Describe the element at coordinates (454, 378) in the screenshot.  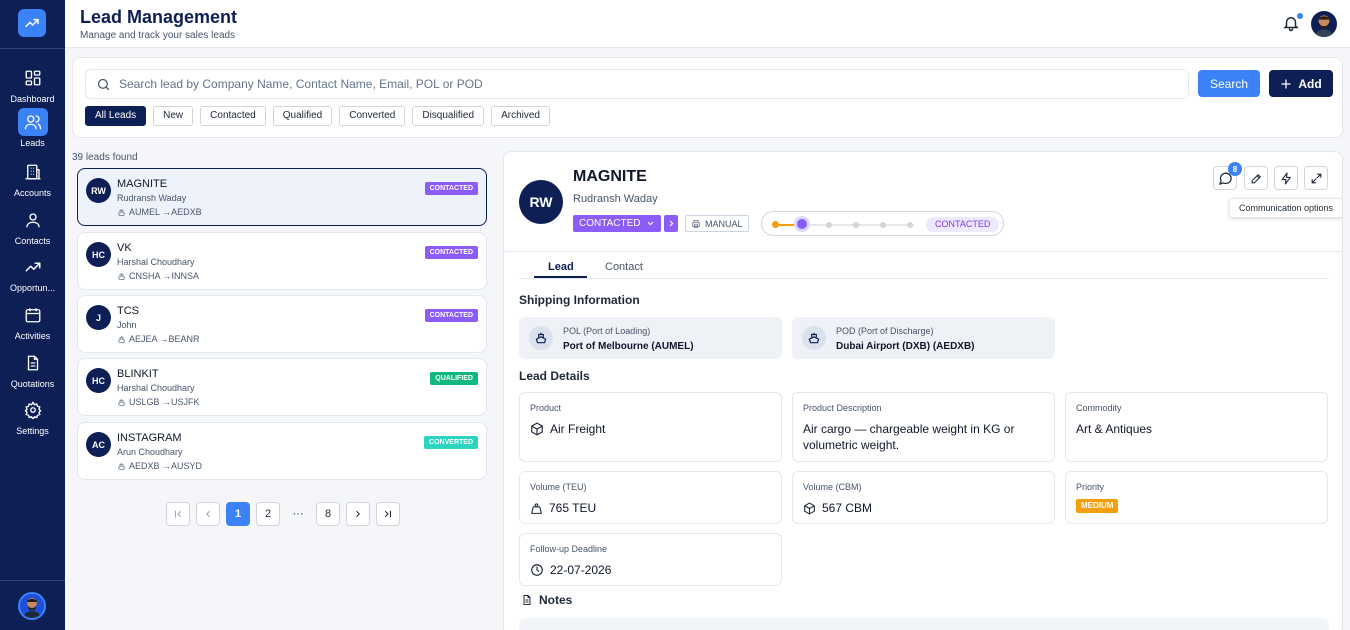
I see `status-badge: QUALIFIED` at that location.